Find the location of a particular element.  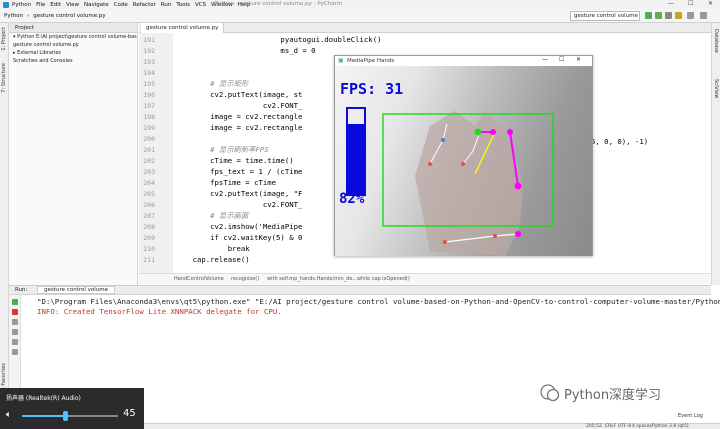

structure-tool-tab: 7: Structure is located at coordinates (4, 78).